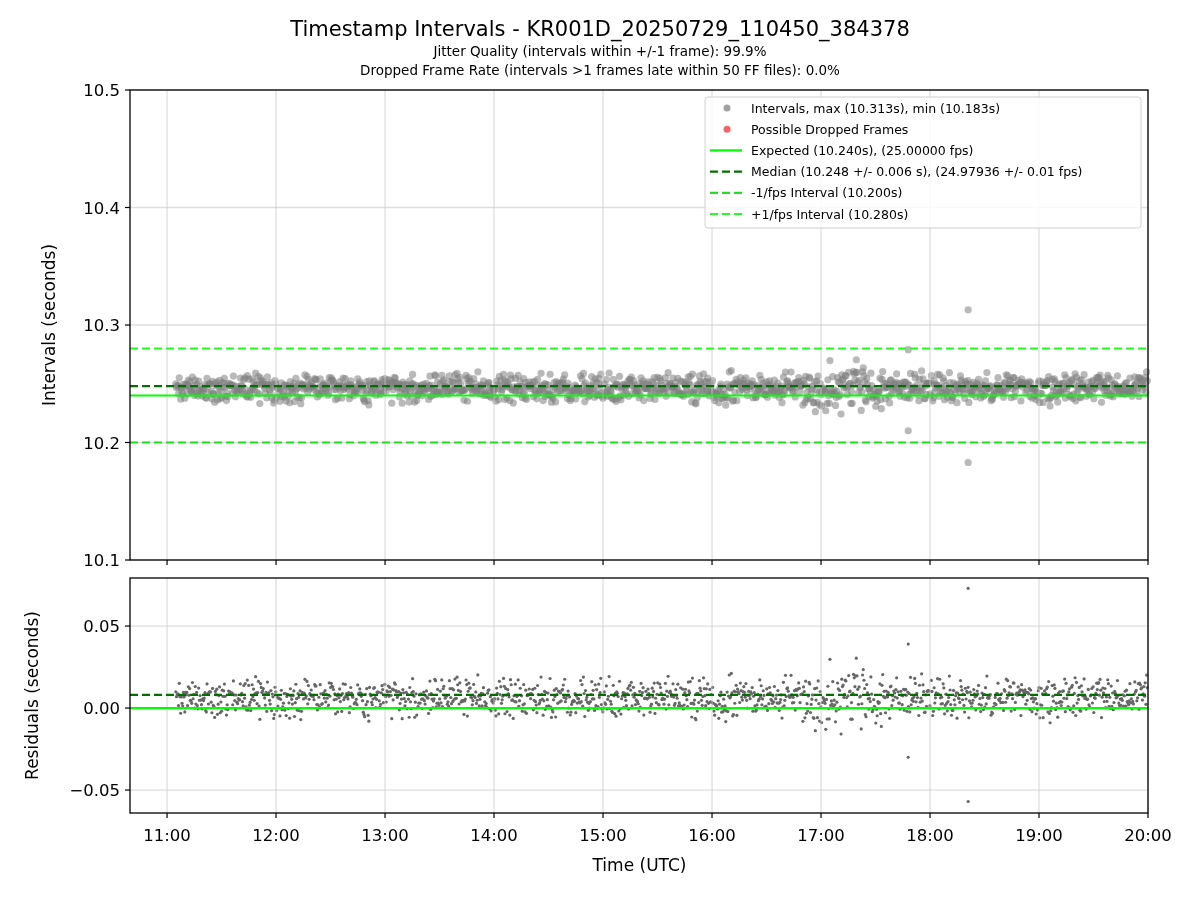 The image size is (1200, 900). Describe the element at coordinates (1039, 835) in the screenshot. I see `tick-label: 19:00` at that location.